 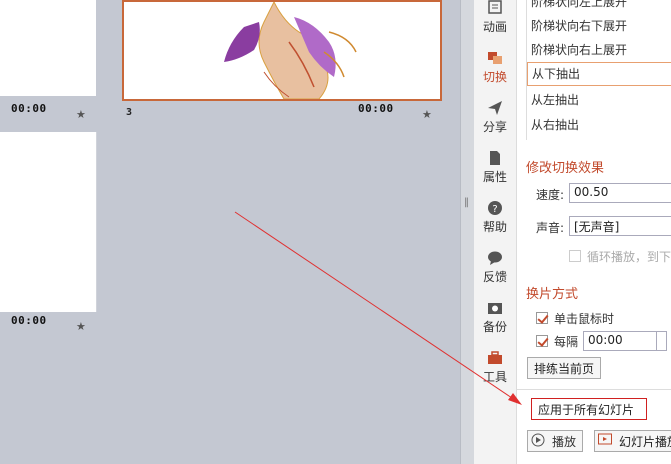 What do you see at coordinates (495, 367) in the screenshot?
I see `sidebar-item-tools: 工具` at bounding box center [495, 367].